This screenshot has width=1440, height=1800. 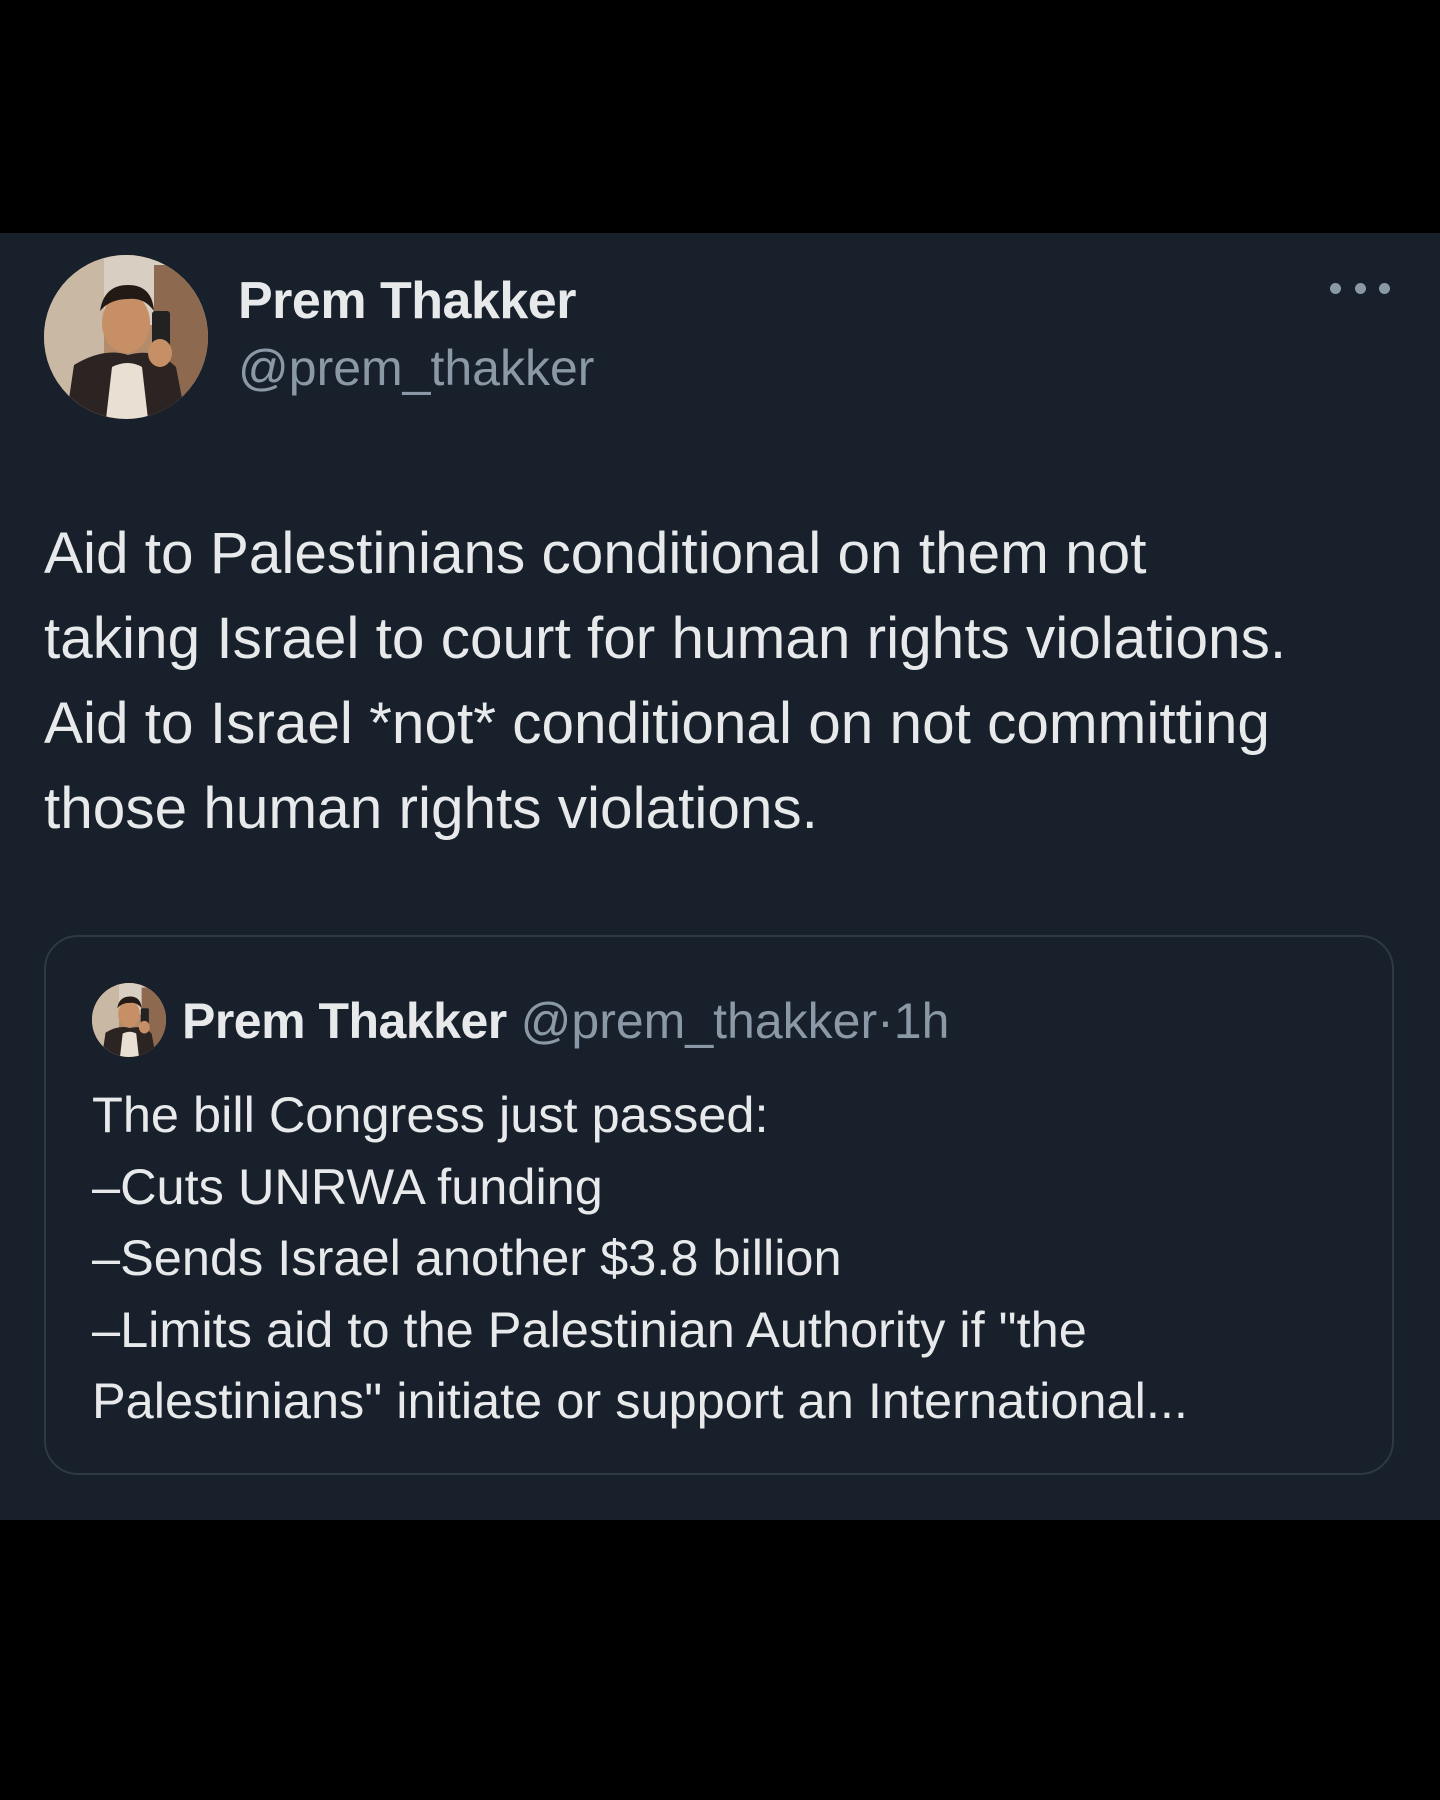 I want to click on more-options-button, so click(x=1360, y=288).